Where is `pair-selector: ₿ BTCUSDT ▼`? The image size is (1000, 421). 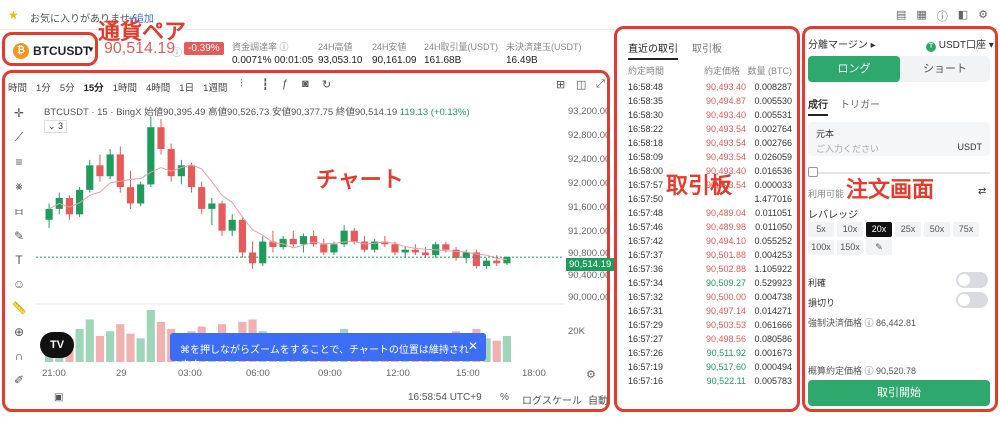 pair-selector: ₿ BTCUSDT ▼ is located at coordinates (50, 49).